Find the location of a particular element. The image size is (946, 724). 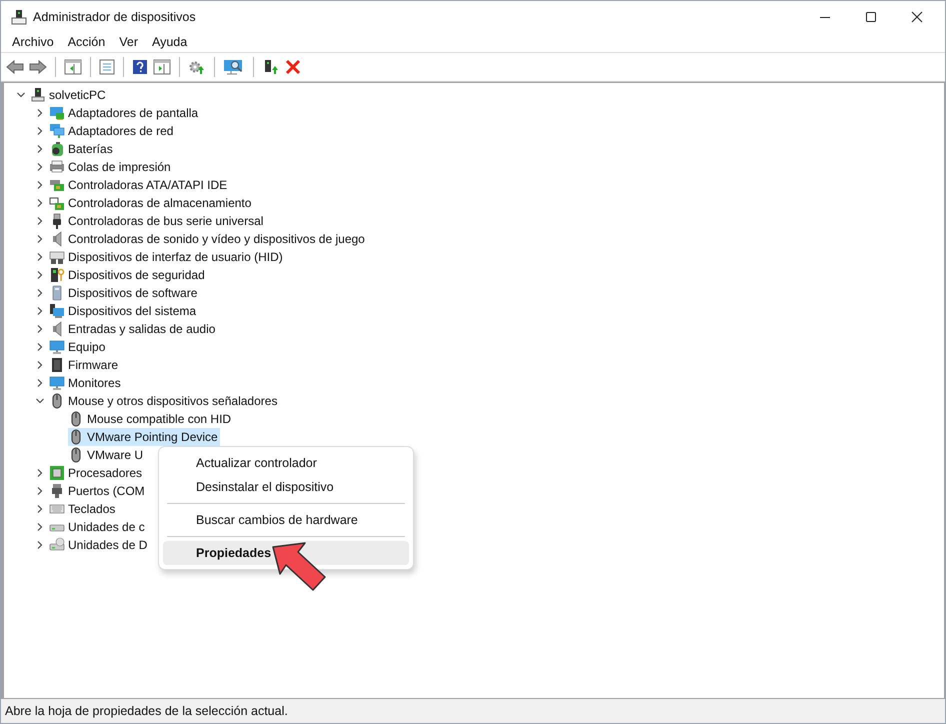

menu-item: Ver is located at coordinates (128, 42).